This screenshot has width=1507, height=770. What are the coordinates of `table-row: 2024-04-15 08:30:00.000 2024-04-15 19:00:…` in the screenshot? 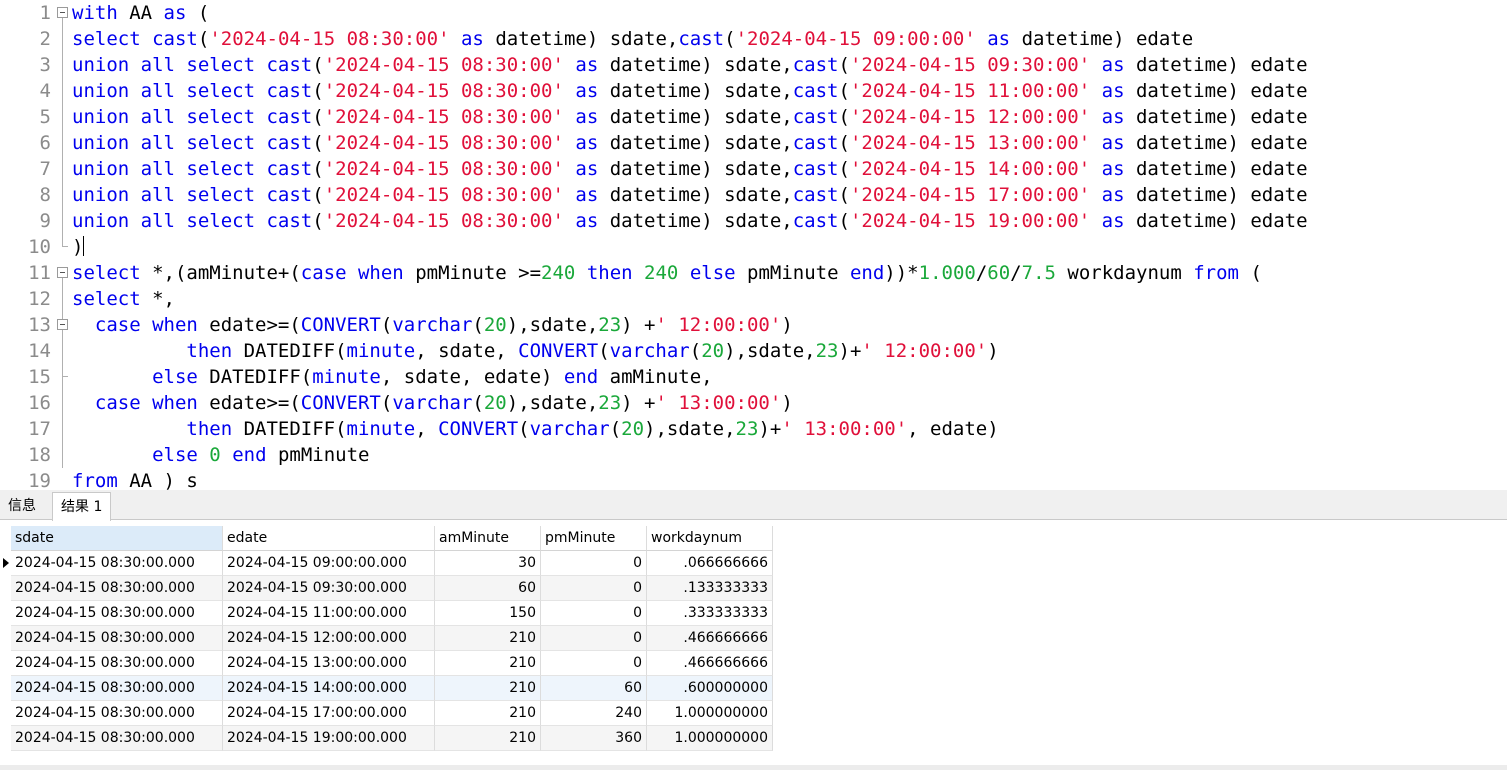 It's located at (386, 738).